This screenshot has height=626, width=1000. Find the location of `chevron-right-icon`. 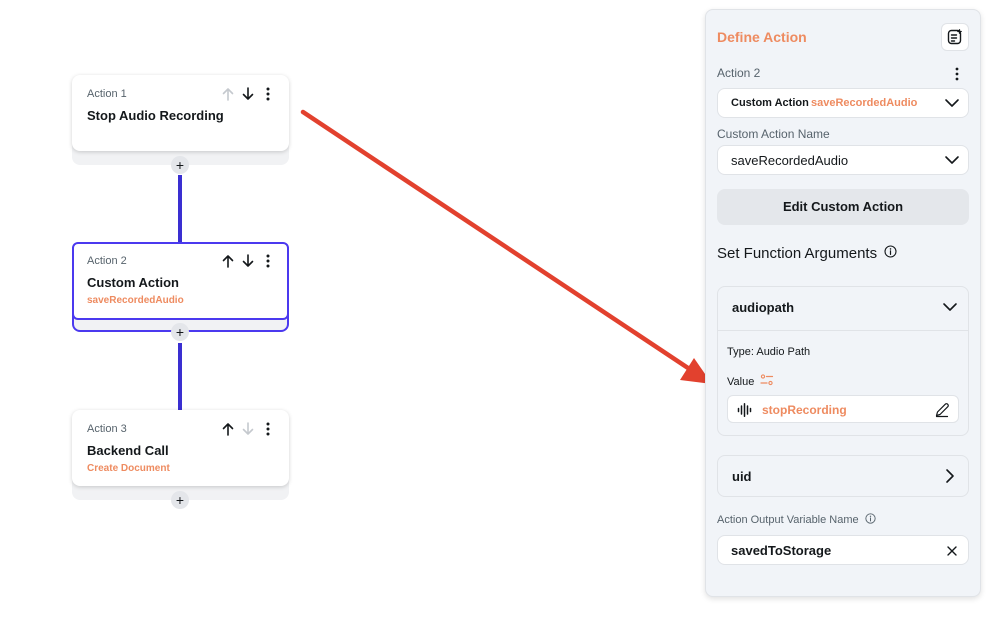

chevron-right-icon is located at coordinates (950, 478).